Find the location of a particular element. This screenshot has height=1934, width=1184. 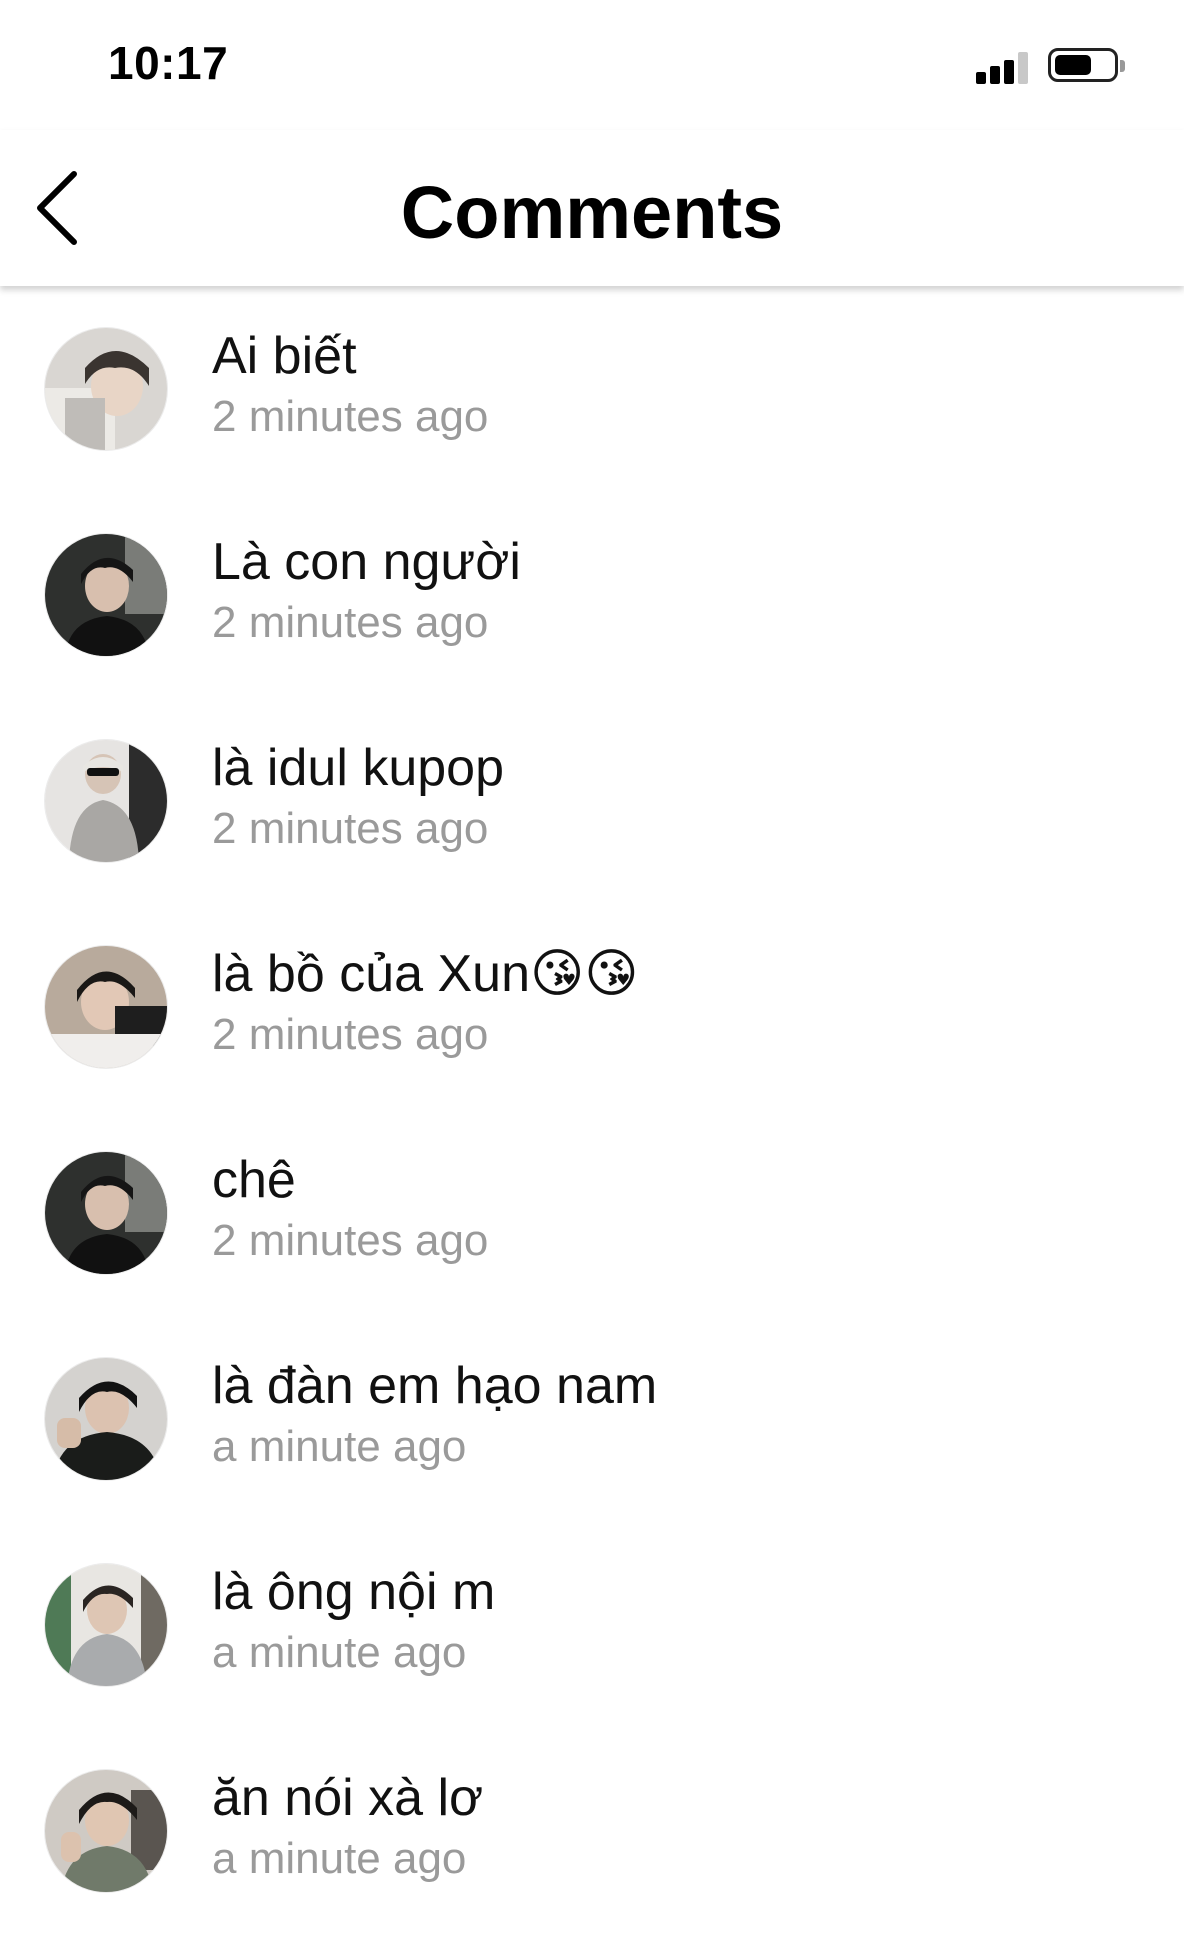

comment-item: ăn nói xà lơ a minute ago is located at coordinates (592, 1831).